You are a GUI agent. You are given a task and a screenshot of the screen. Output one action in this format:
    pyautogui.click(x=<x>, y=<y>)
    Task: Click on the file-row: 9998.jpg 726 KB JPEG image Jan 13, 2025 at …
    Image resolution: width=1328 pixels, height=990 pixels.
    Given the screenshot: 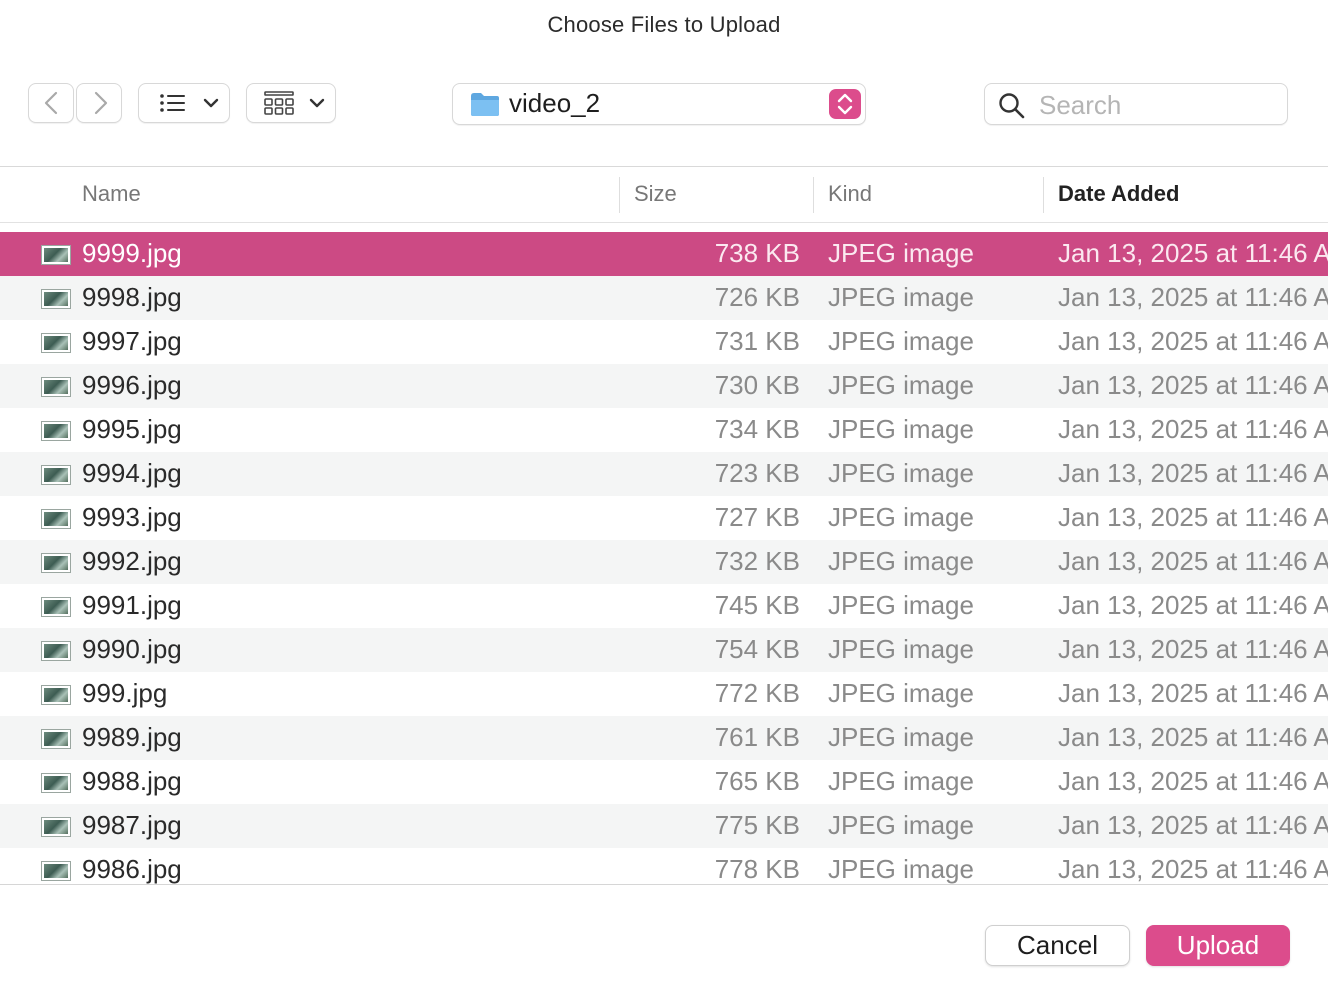 What is the action you would take?
    pyautogui.click(x=664, y=298)
    